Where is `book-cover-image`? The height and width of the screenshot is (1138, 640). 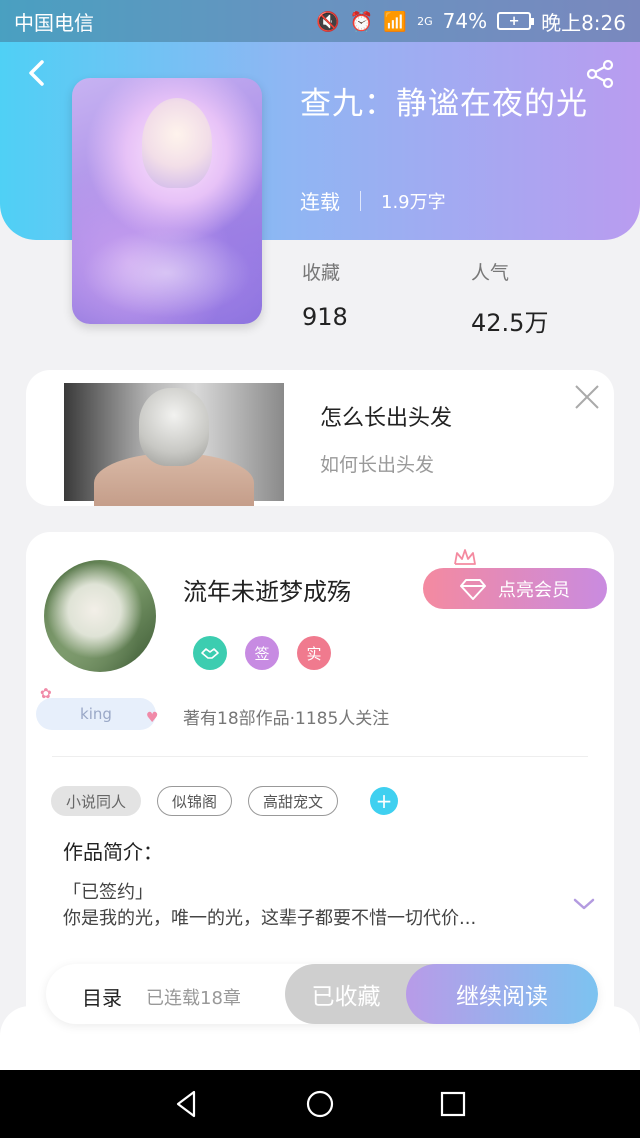
book-cover-image is located at coordinates (167, 201).